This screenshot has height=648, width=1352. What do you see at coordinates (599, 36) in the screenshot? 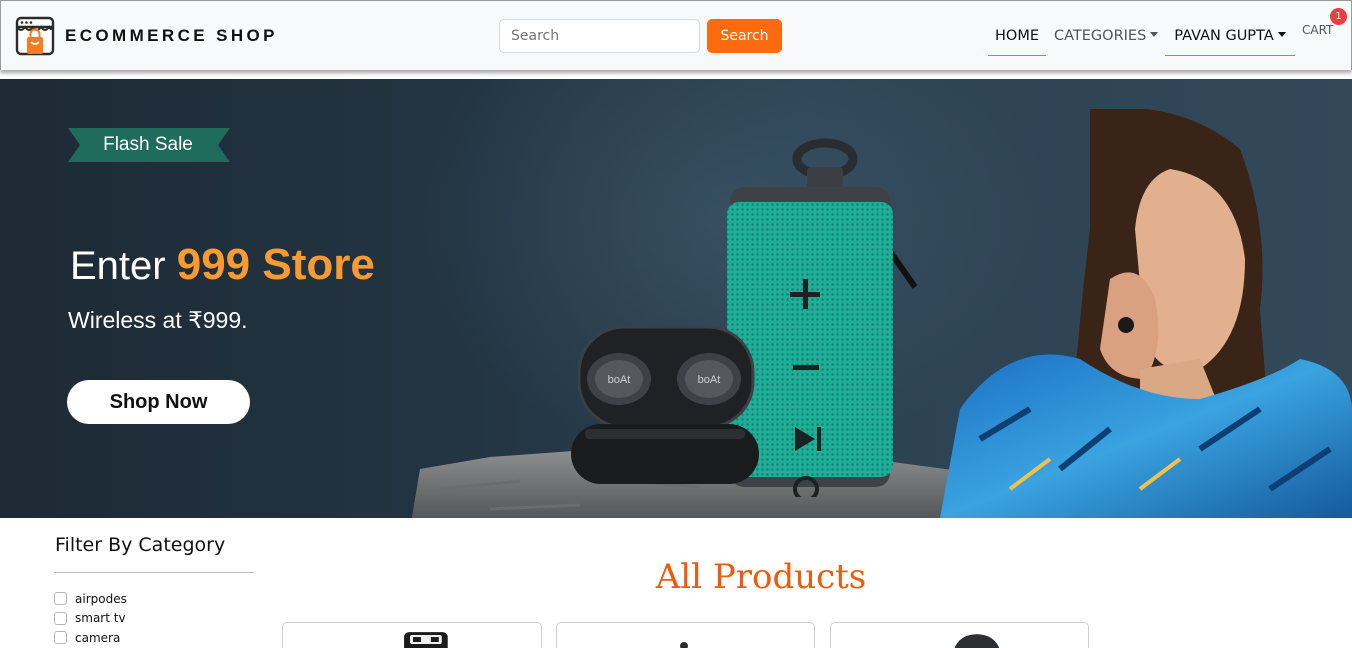
I see `search-input` at bounding box center [599, 36].